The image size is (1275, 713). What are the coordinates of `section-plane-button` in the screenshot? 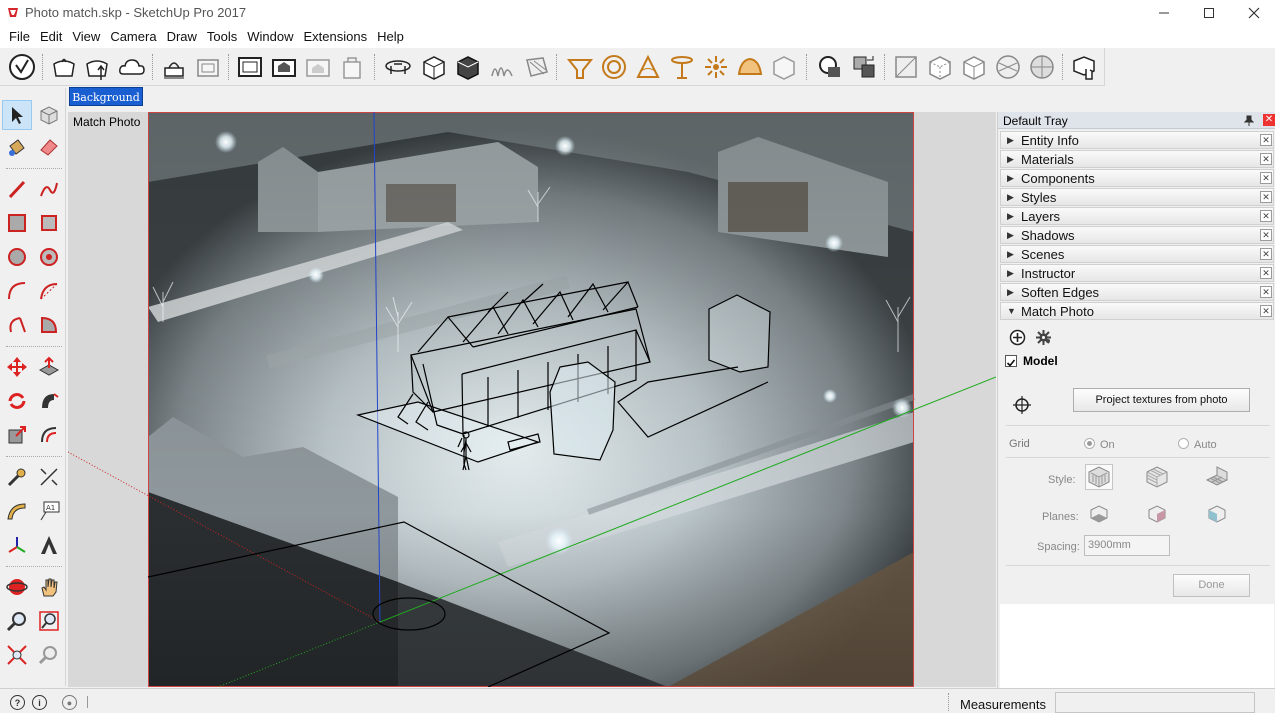 It's located at (250, 67).